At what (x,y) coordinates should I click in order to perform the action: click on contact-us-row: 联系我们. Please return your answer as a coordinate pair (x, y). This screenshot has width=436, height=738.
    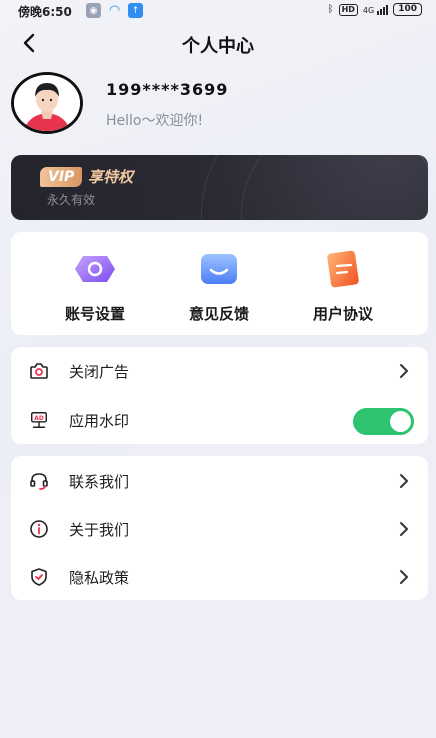
    Looking at the image, I should click on (219, 481).